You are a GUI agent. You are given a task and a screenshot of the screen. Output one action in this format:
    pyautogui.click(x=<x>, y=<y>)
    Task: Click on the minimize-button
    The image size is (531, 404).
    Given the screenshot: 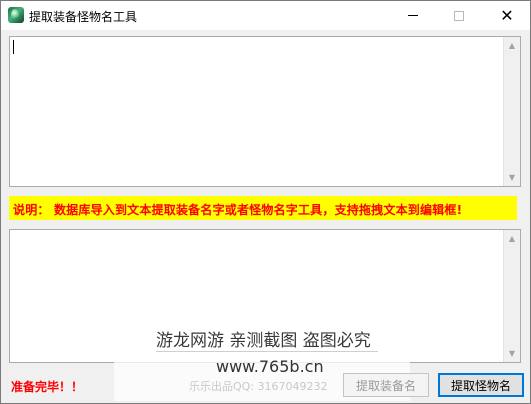 What is the action you would take?
    pyautogui.click(x=413, y=15)
    